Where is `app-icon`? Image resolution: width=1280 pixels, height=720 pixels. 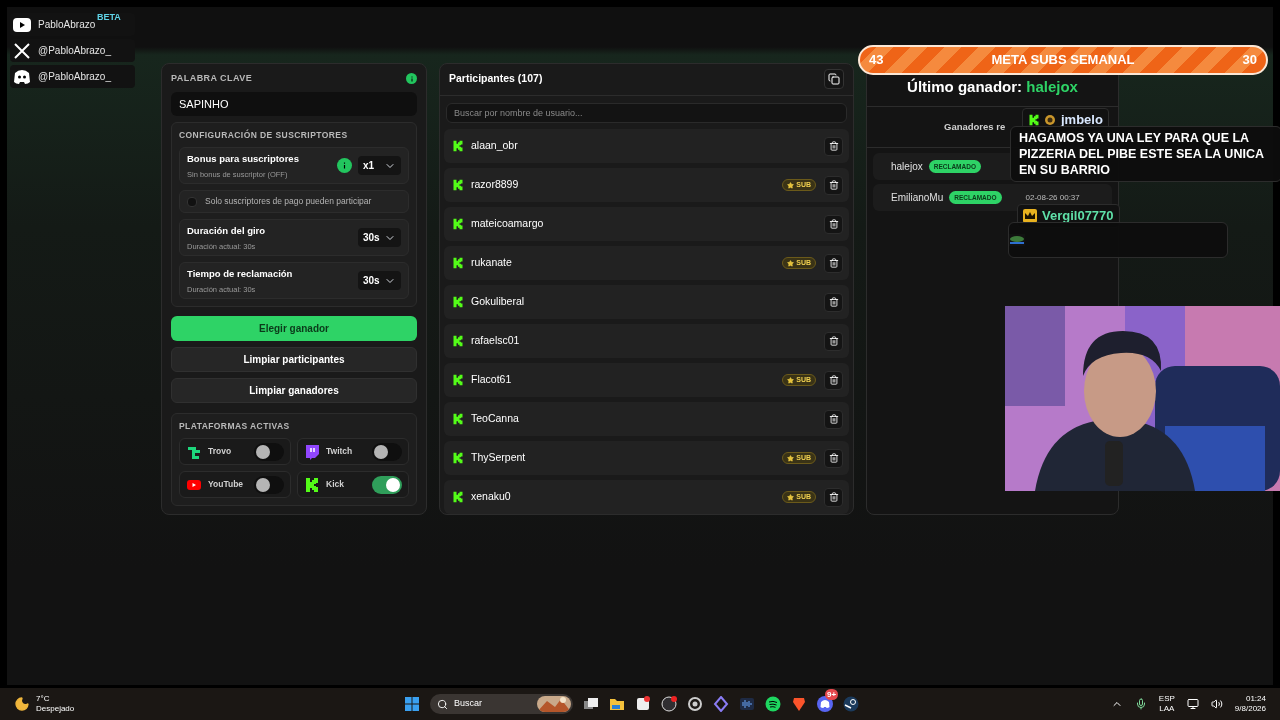
app-icon is located at coordinates (643, 704).